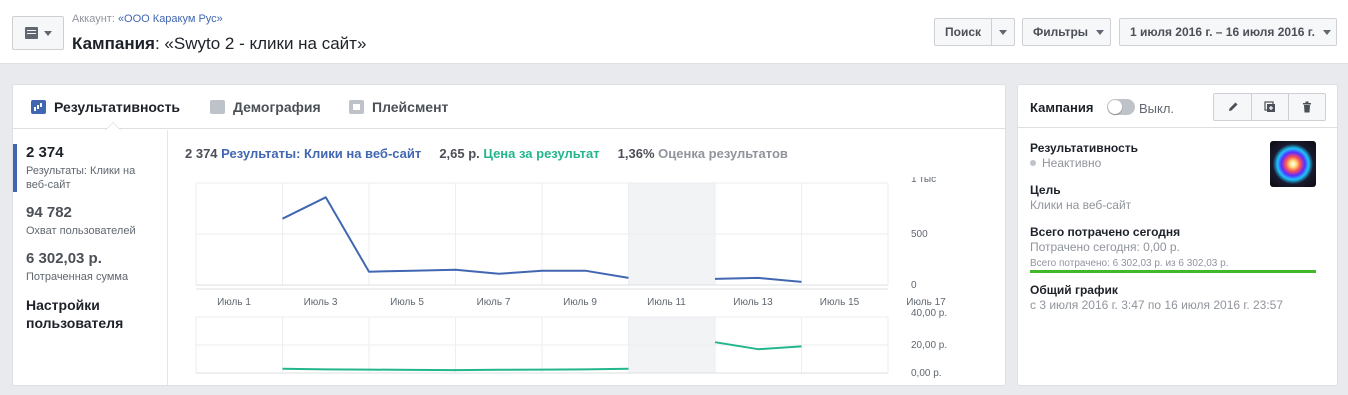  Describe the element at coordinates (1121, 107) in the screenshot. I see `campaign-status-toggle` at that location.